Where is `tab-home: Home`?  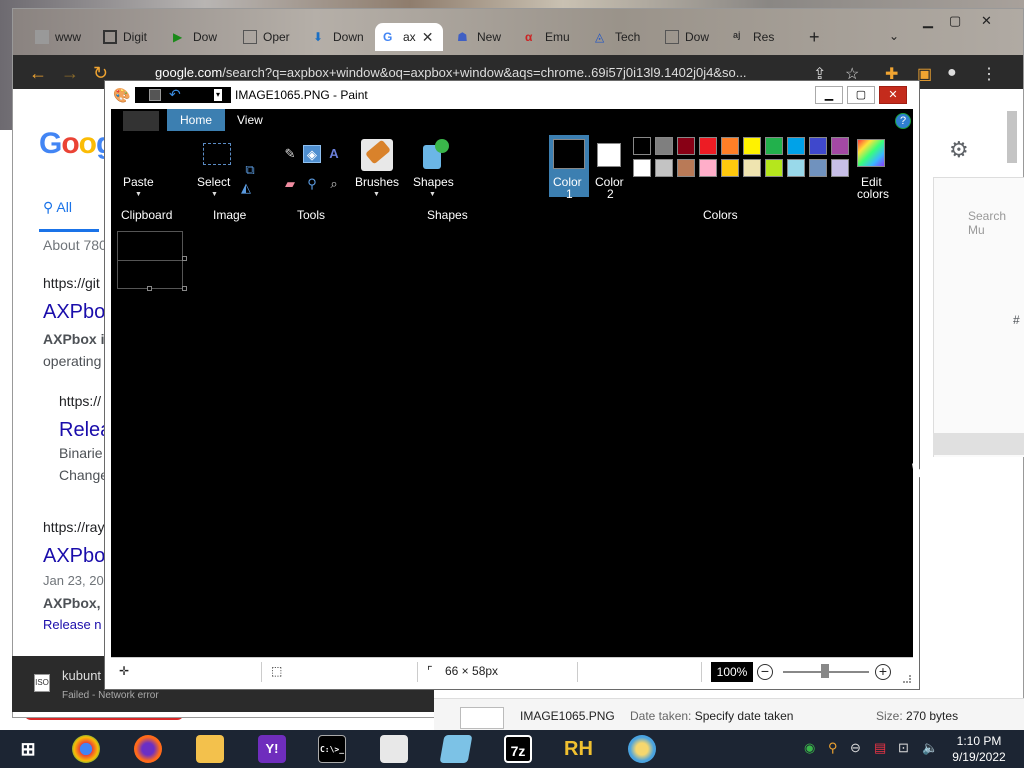
tab-home: Home is located at coordinates (196, 120).